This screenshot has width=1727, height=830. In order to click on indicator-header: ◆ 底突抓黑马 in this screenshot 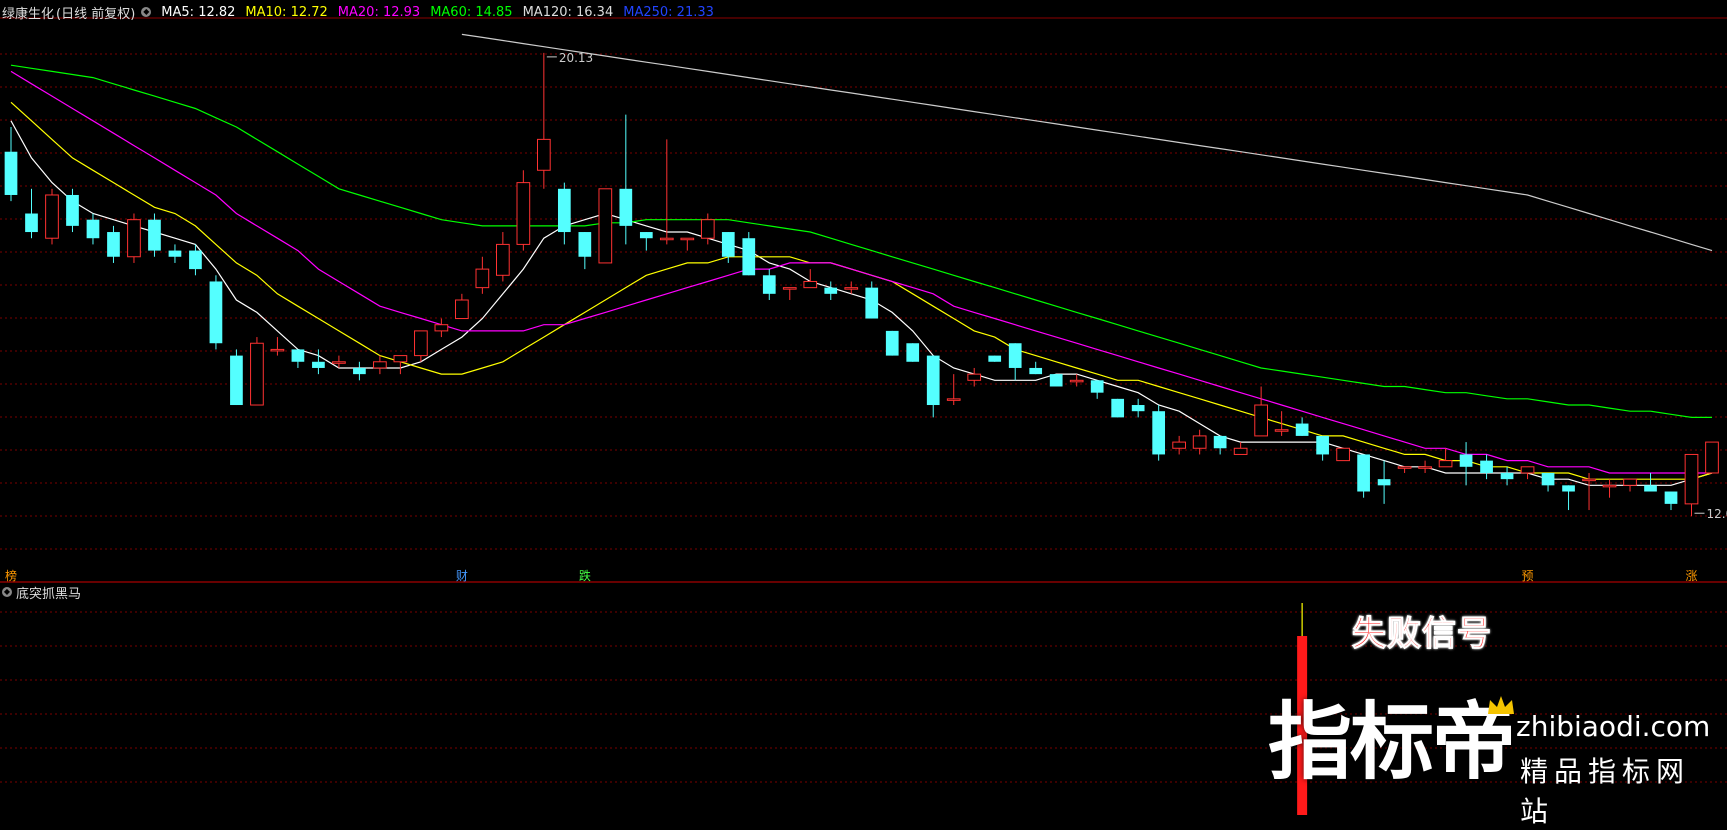, I will do `click(40, 592)`.